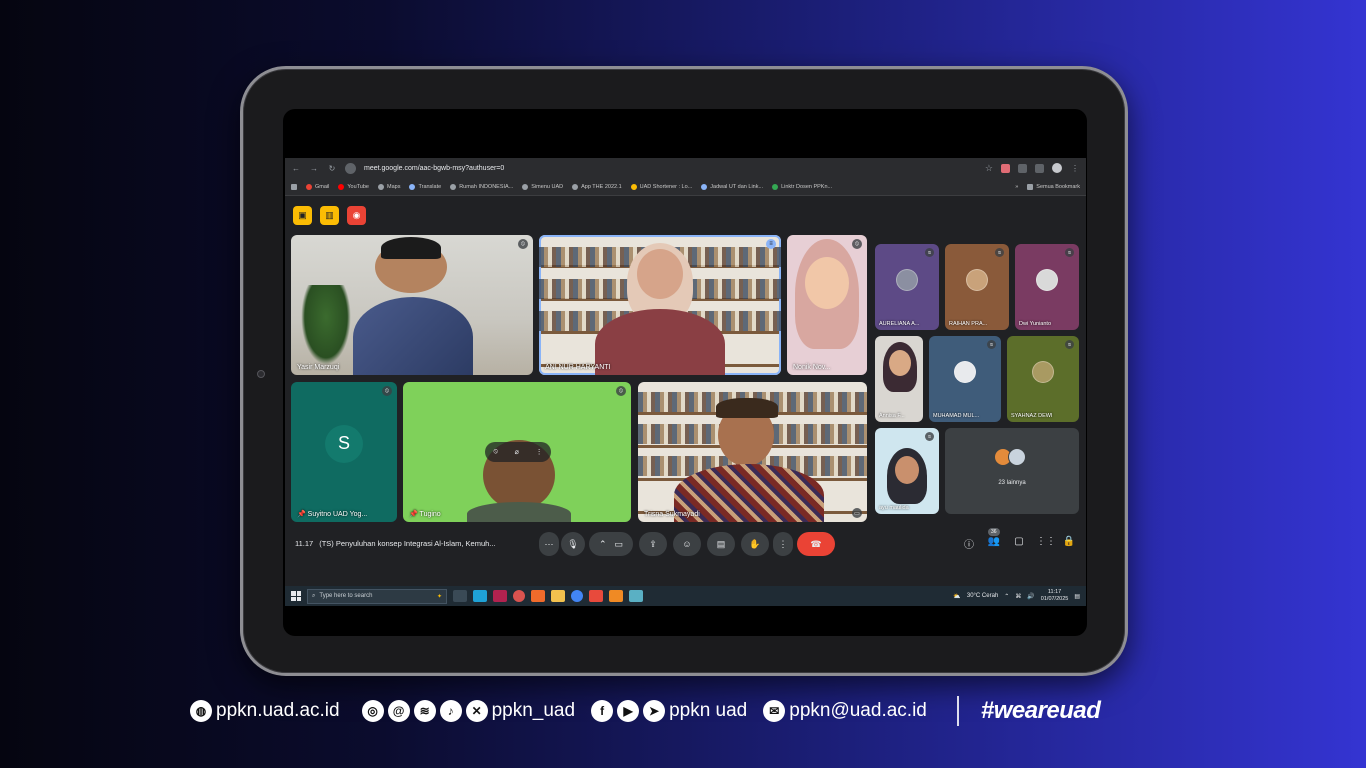  I want to click on more-actions-button: ⋯, so click(549, 544).